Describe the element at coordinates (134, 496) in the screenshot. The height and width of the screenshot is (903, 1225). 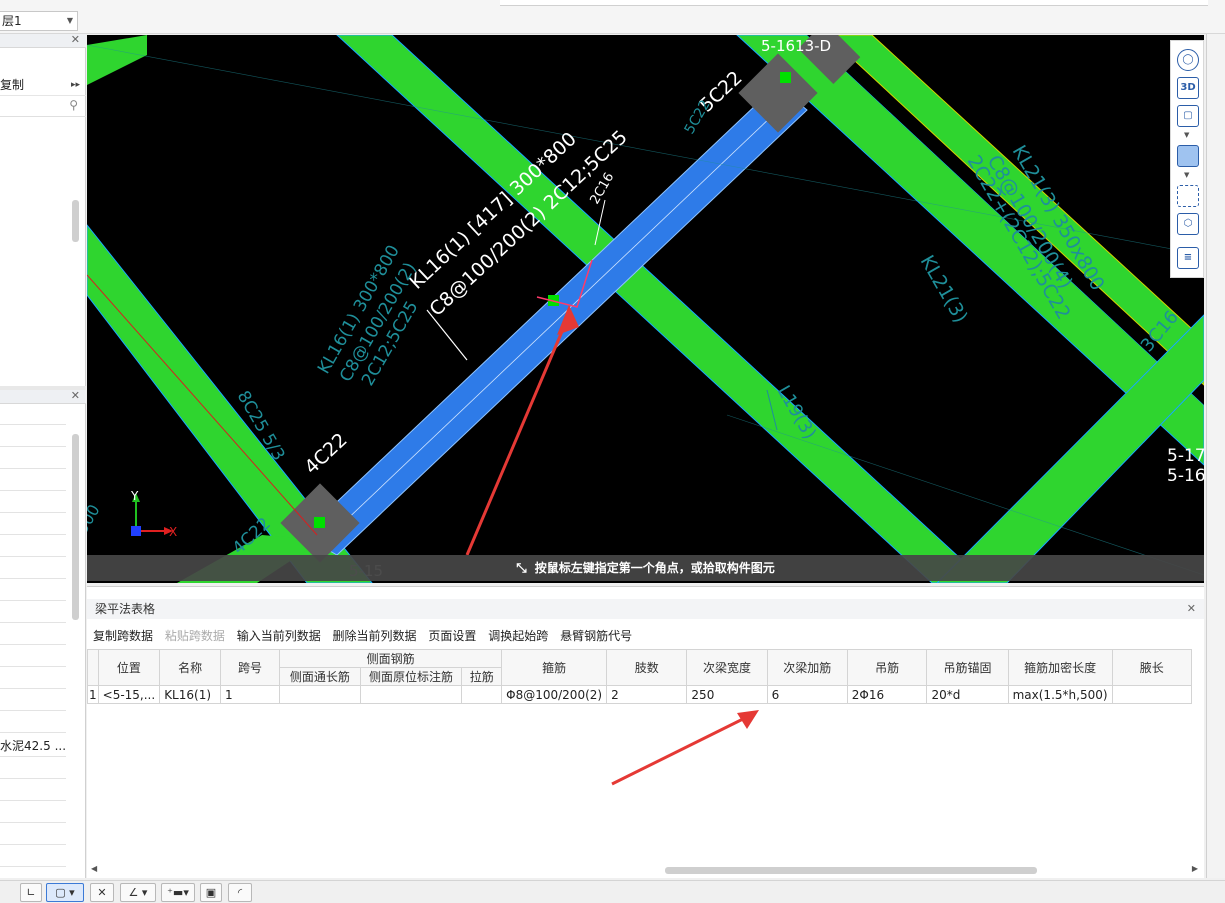
I see `axis-y-label: Y` at that location.